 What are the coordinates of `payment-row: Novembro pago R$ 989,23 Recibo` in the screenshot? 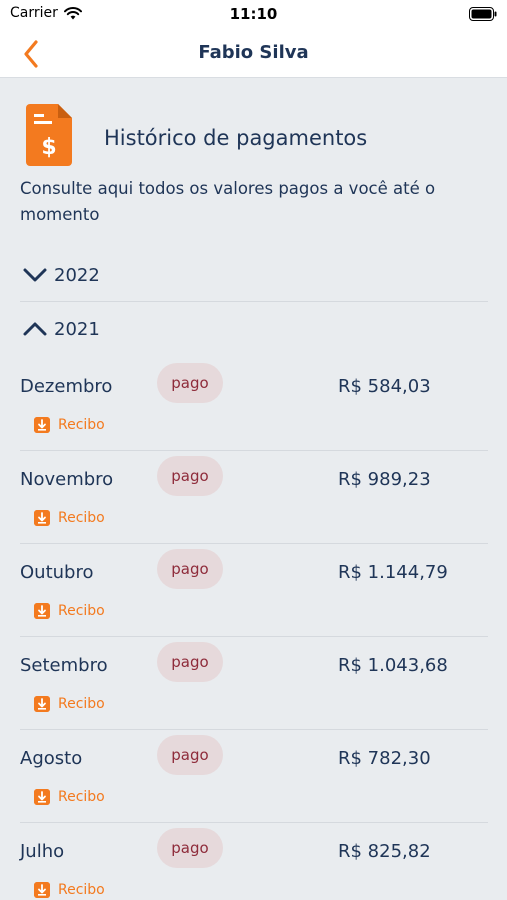 It's located at (254, 497).